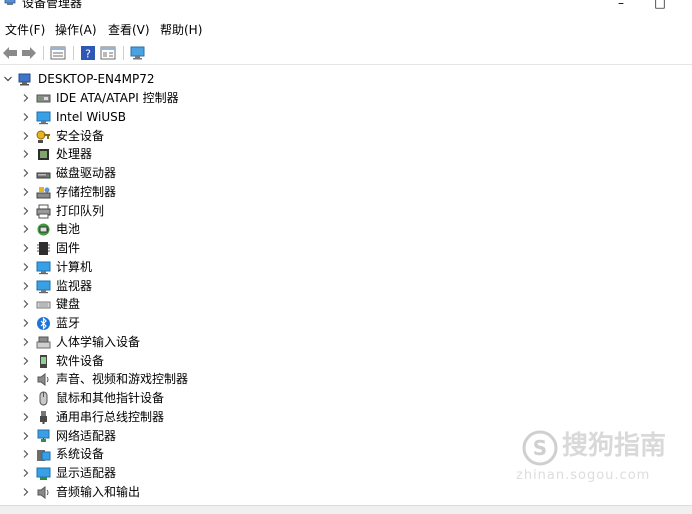  I want to click on firmware-icon, so click(43, 248).